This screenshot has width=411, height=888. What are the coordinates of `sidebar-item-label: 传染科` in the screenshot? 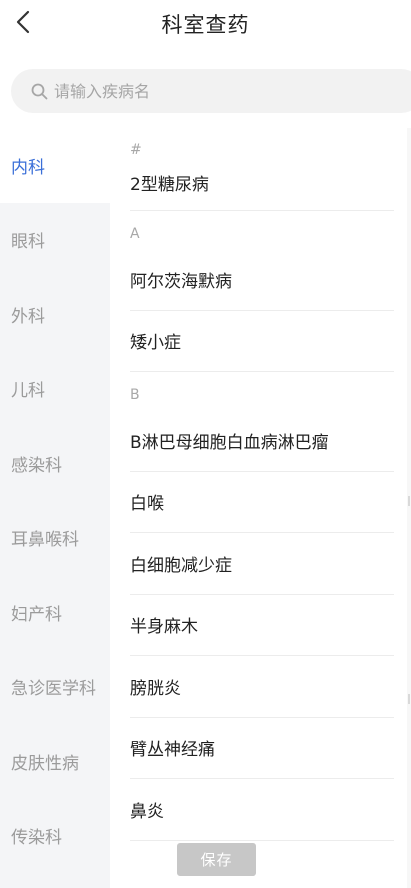 It's located at (36, 838).